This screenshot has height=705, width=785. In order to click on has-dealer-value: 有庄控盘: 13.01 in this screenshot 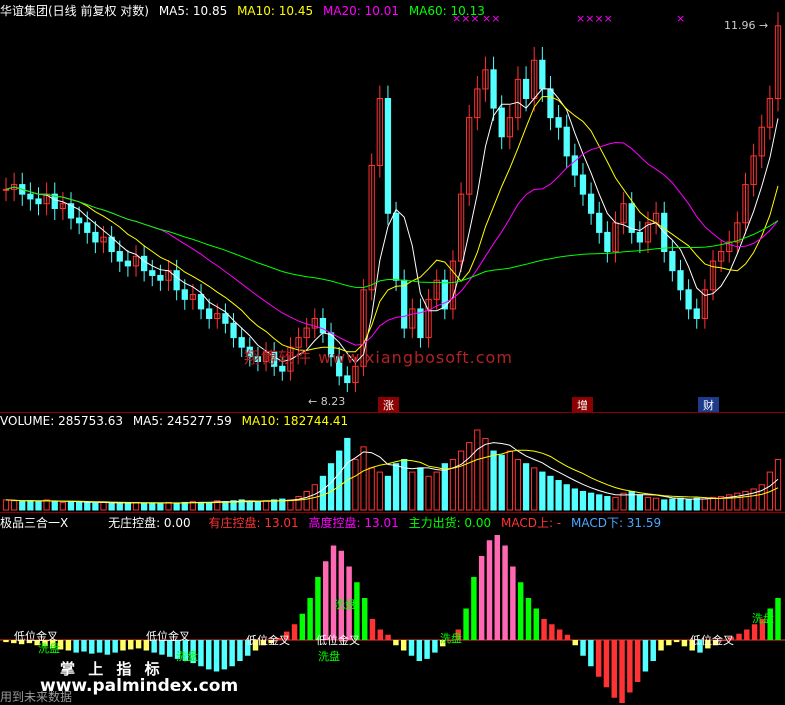, I will do `click(253, 523)`.